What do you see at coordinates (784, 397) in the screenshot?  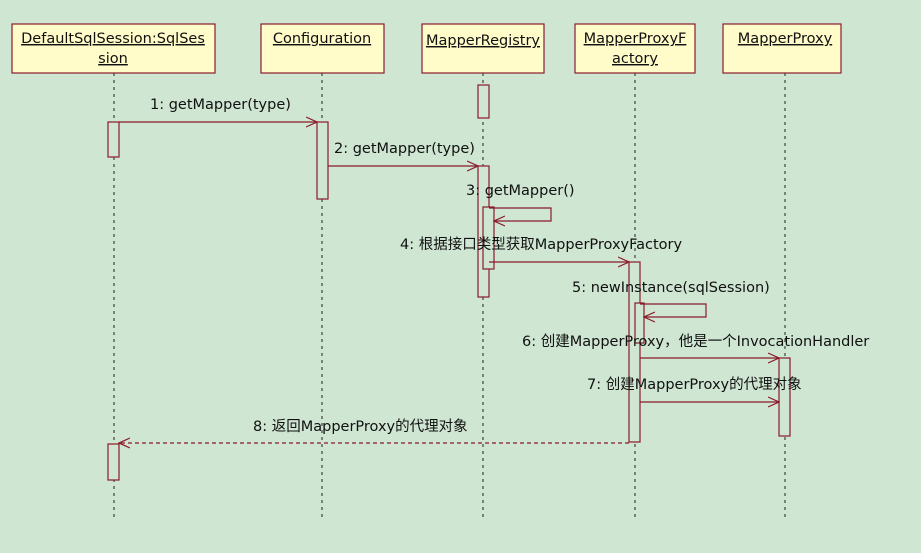 I see `activation-proxy` at bounding box center [784, 397].